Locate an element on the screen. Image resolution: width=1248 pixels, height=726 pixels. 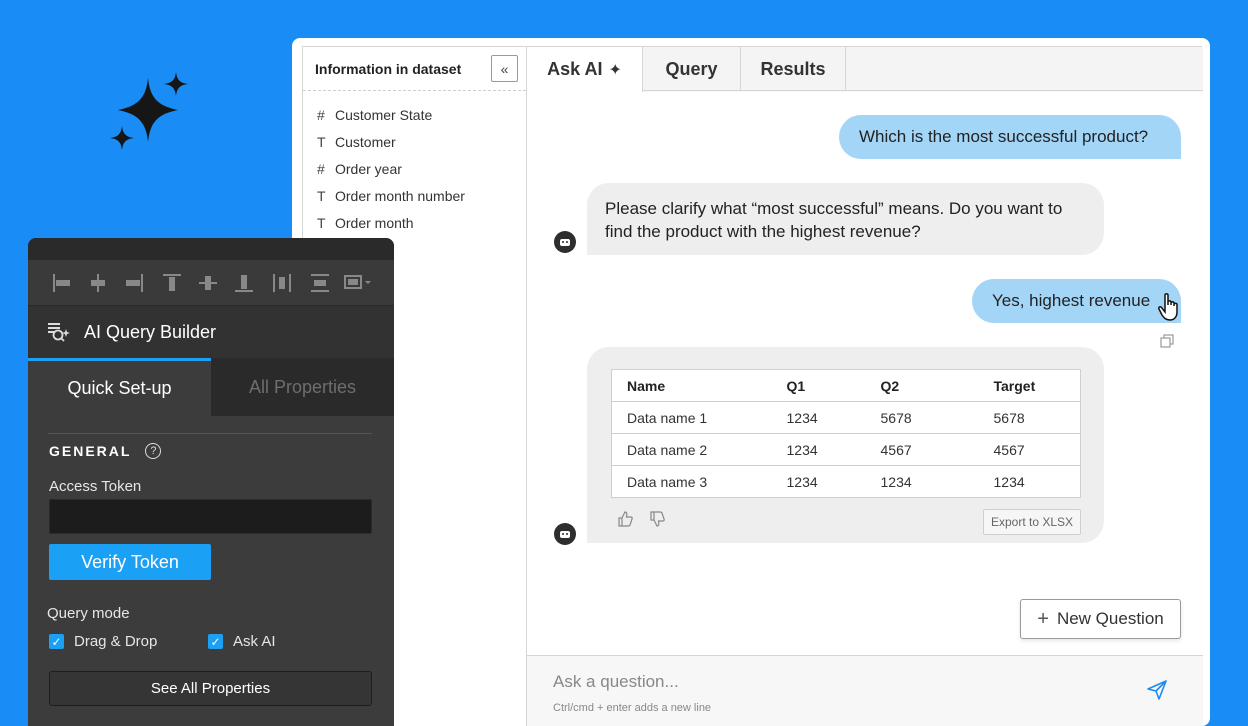
tab-bar: Ask AI ✦ Query Results is located at coordinates (865, 69).